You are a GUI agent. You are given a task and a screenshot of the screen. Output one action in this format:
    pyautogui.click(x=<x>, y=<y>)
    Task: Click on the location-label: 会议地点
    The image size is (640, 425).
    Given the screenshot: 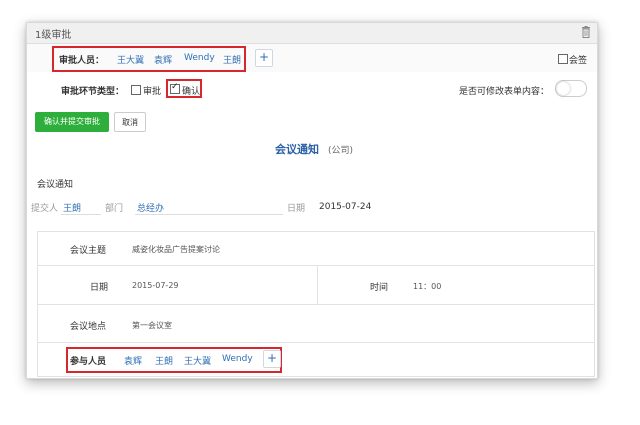 What is the action you would take?
    pyautogui.click(x=88, y=327)
    